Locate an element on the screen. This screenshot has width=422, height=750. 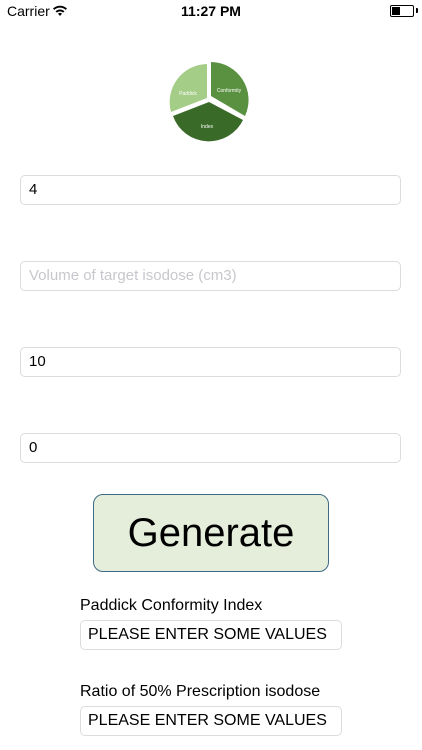
ratio-output: PLEASE ENTER SOME VALUES is located at coordinates (211, 721).